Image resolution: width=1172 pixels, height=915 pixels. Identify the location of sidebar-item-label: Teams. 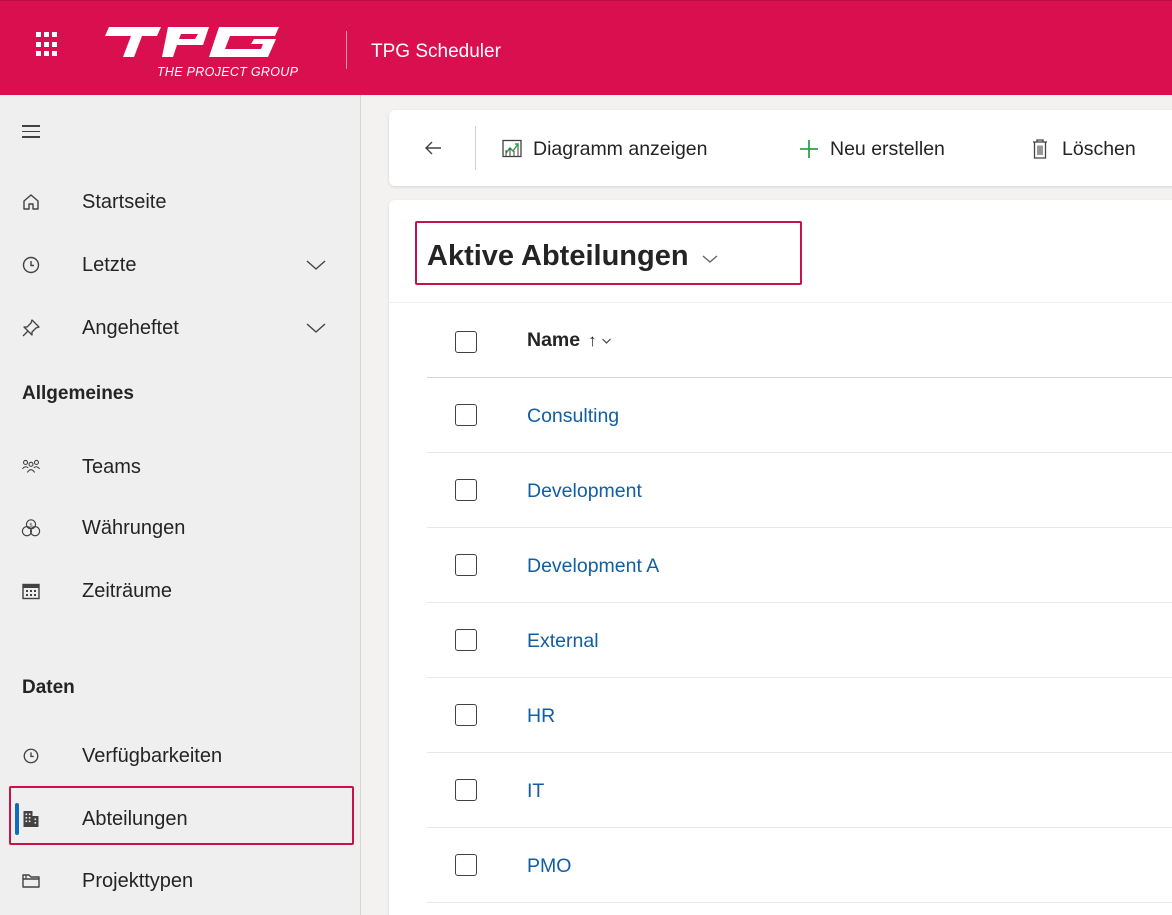
(111, 466).